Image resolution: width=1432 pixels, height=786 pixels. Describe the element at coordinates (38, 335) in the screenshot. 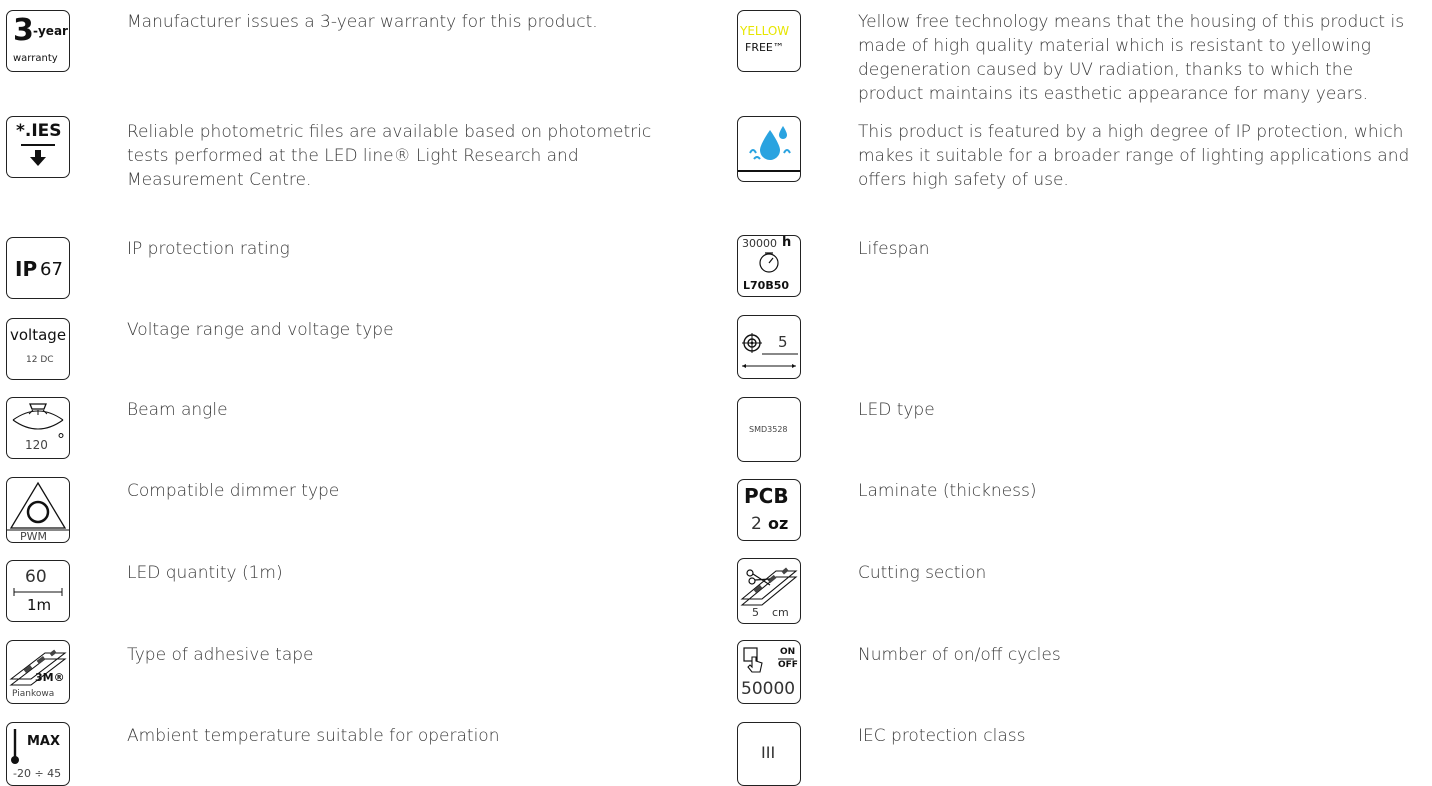

I see `voltage-label: voltage` at that location.